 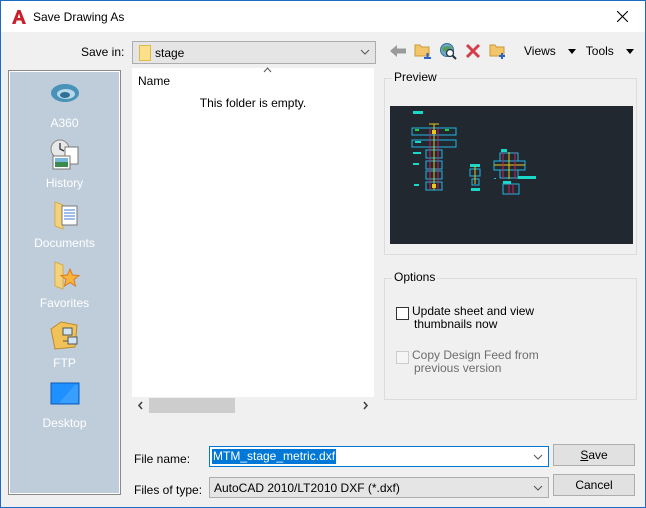 What do you see at coordinates (402, 357) in the screenshot?
I see `copy-design-feed-checkbox` at bounding box center [402, 357].